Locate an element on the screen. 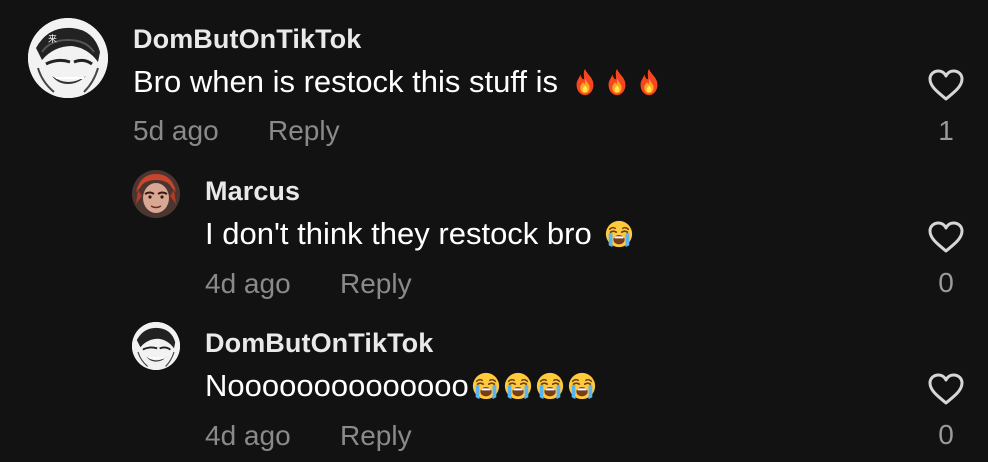  comment-text-content: I don't think they restock bro is located at coordinates (398, 233).